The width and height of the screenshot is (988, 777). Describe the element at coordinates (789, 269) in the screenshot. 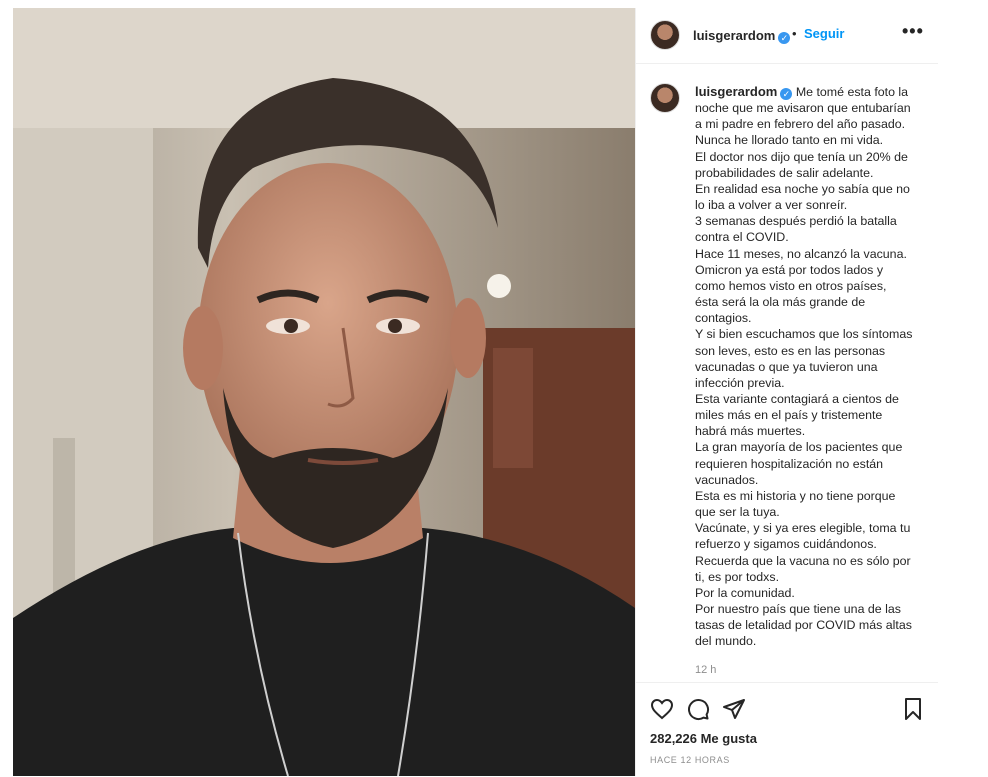

I see `caption-text: Omicron ya está por todos lados y` at that location.